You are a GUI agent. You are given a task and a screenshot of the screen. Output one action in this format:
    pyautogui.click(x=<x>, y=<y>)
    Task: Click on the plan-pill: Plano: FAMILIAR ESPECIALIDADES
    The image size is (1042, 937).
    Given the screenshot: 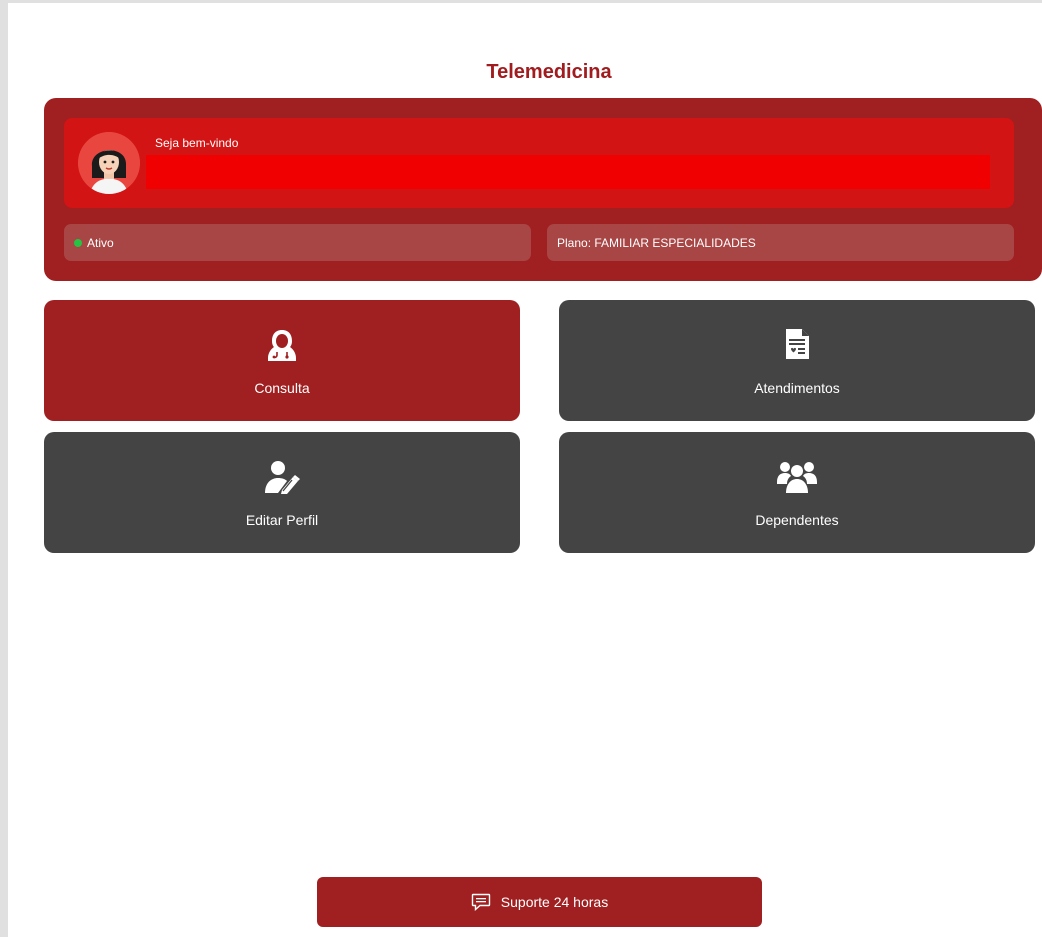 What is the action you would take?
    pyautogui.click(x=780, y=242)
    